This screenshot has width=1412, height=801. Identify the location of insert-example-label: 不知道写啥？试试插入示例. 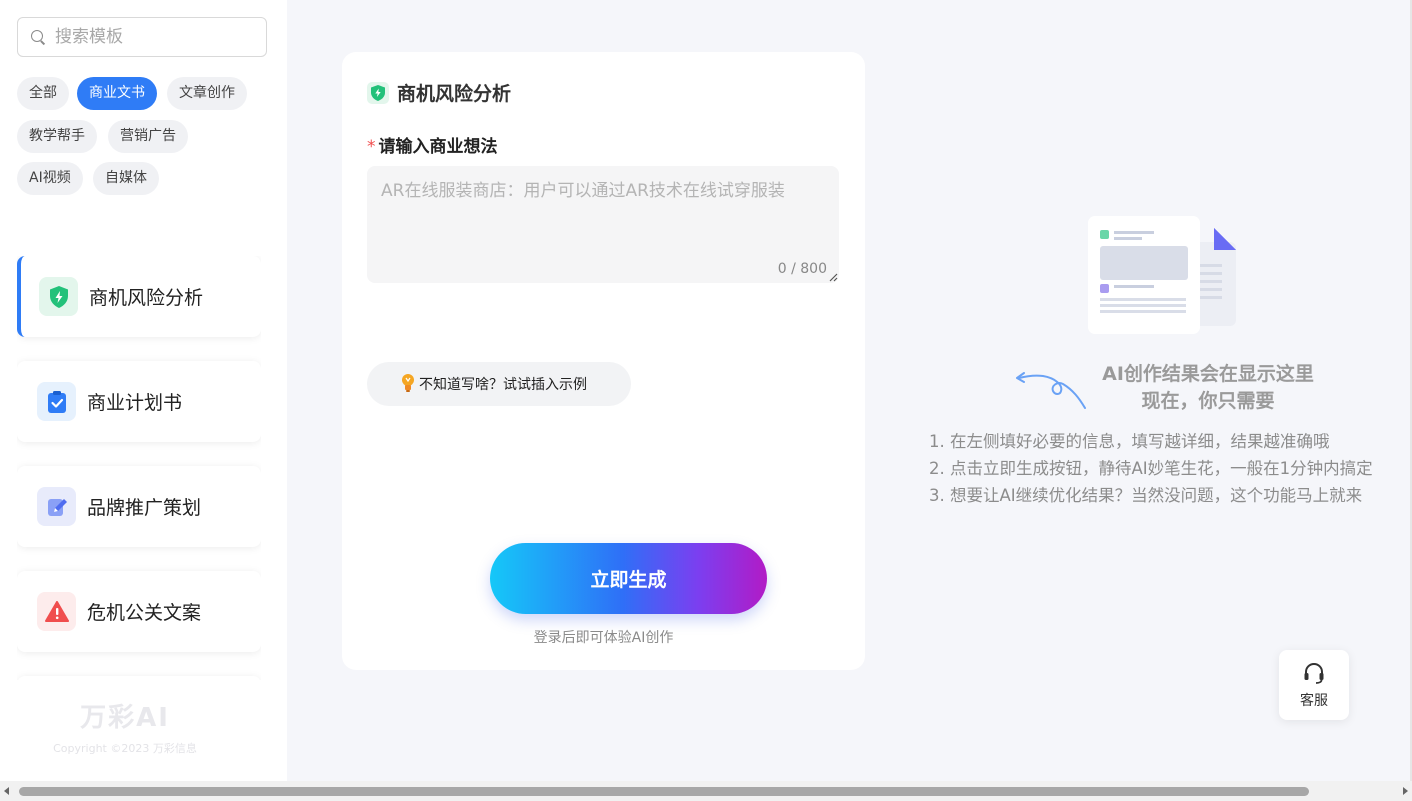
(503, 385).